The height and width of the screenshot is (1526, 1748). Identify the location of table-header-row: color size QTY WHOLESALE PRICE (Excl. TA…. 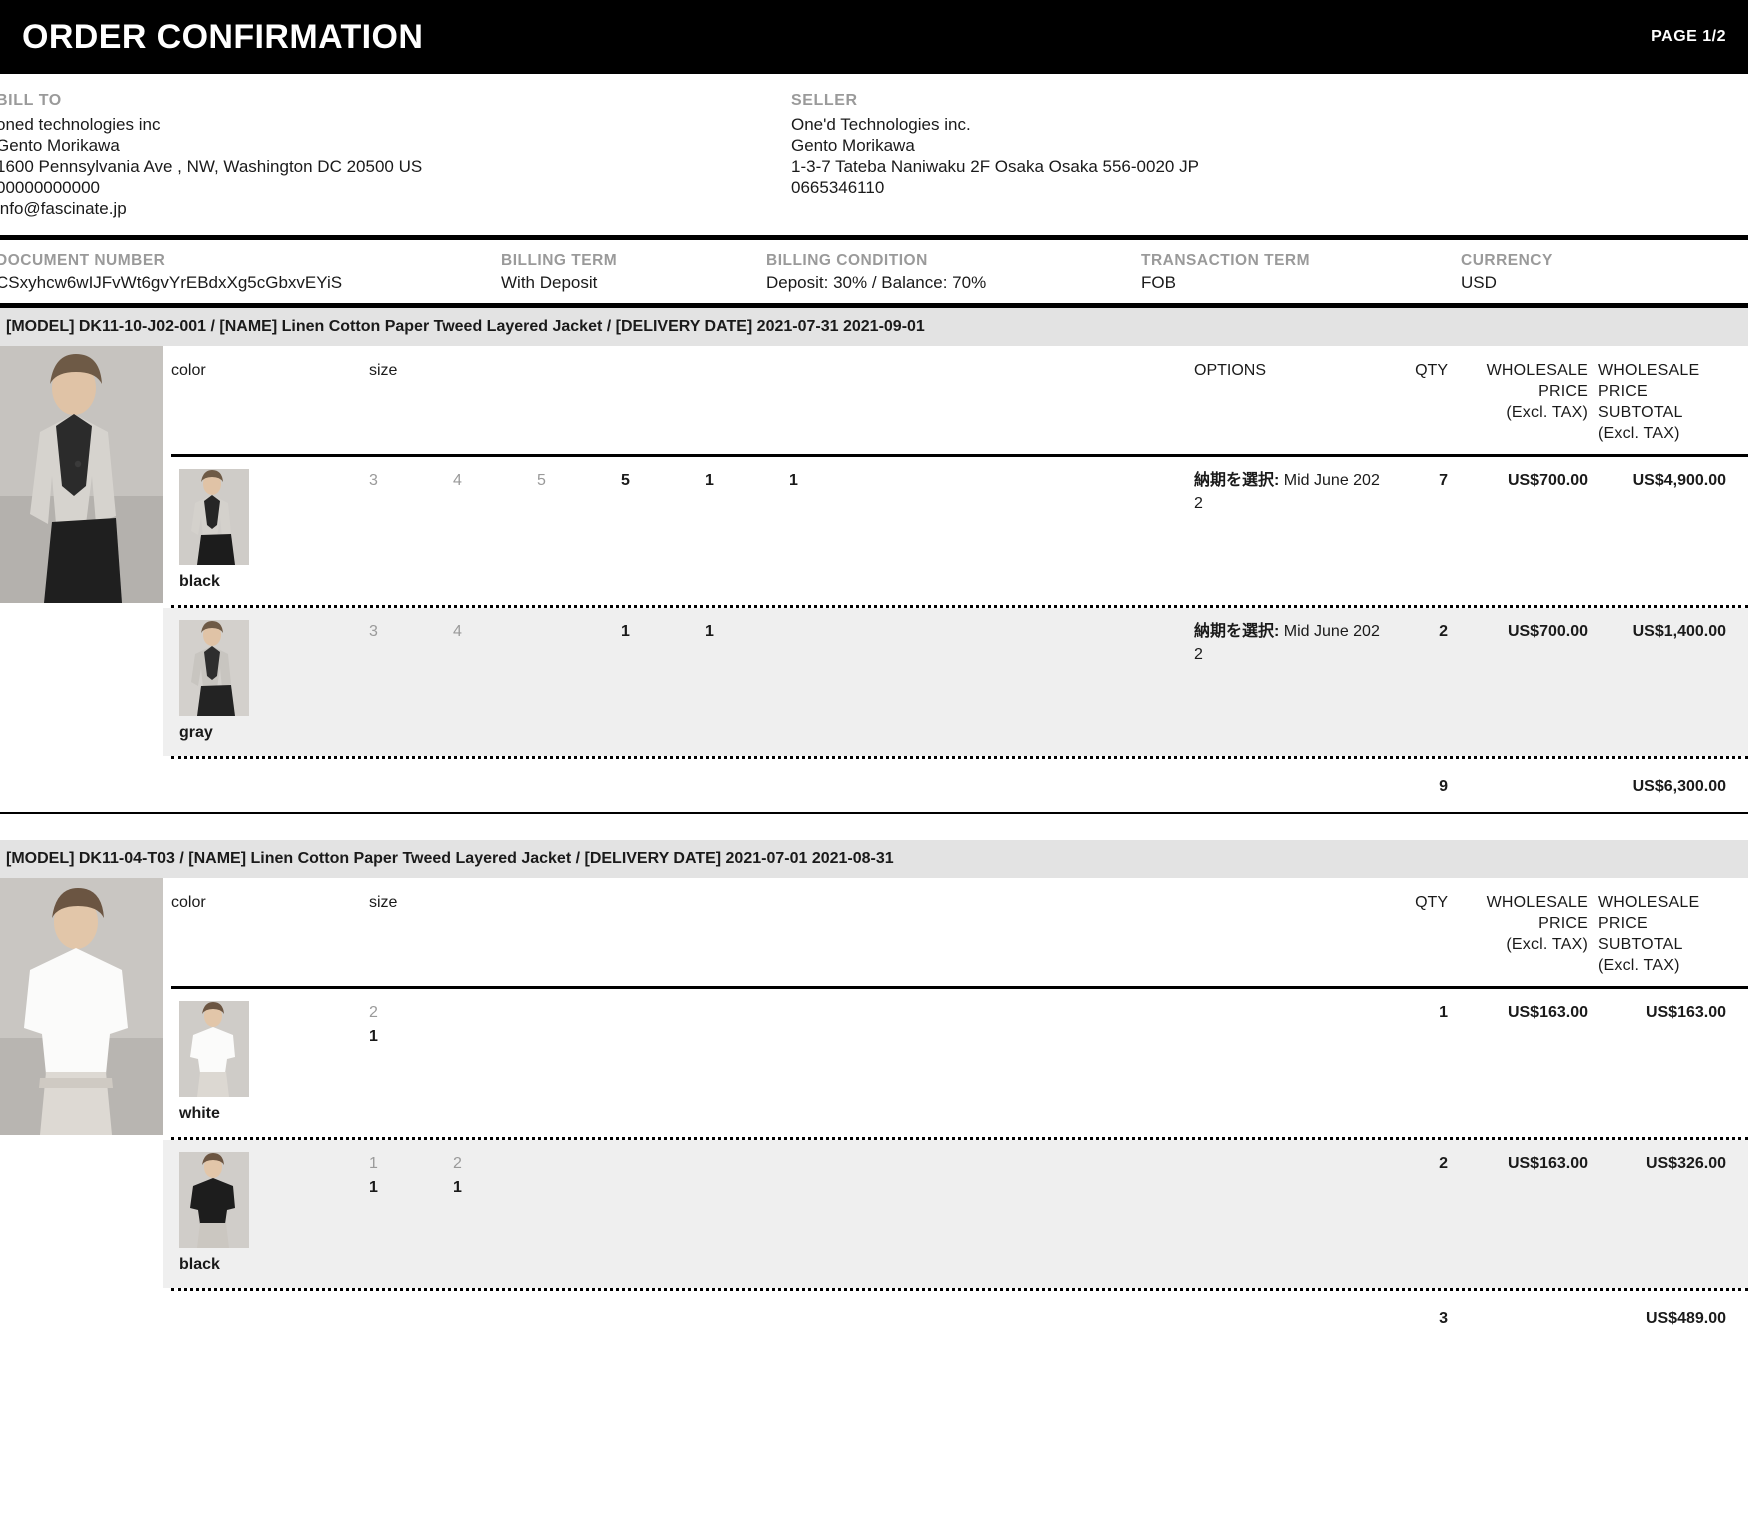
(955, 932).